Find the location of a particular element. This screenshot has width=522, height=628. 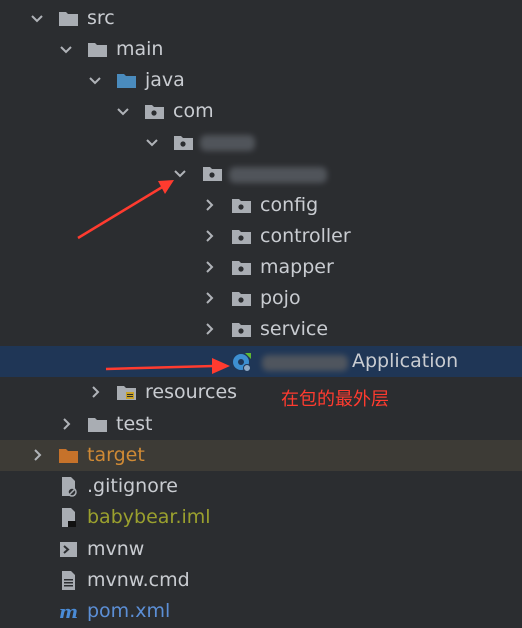

tree-node-controller: controller is located at coordinates (261, 236).